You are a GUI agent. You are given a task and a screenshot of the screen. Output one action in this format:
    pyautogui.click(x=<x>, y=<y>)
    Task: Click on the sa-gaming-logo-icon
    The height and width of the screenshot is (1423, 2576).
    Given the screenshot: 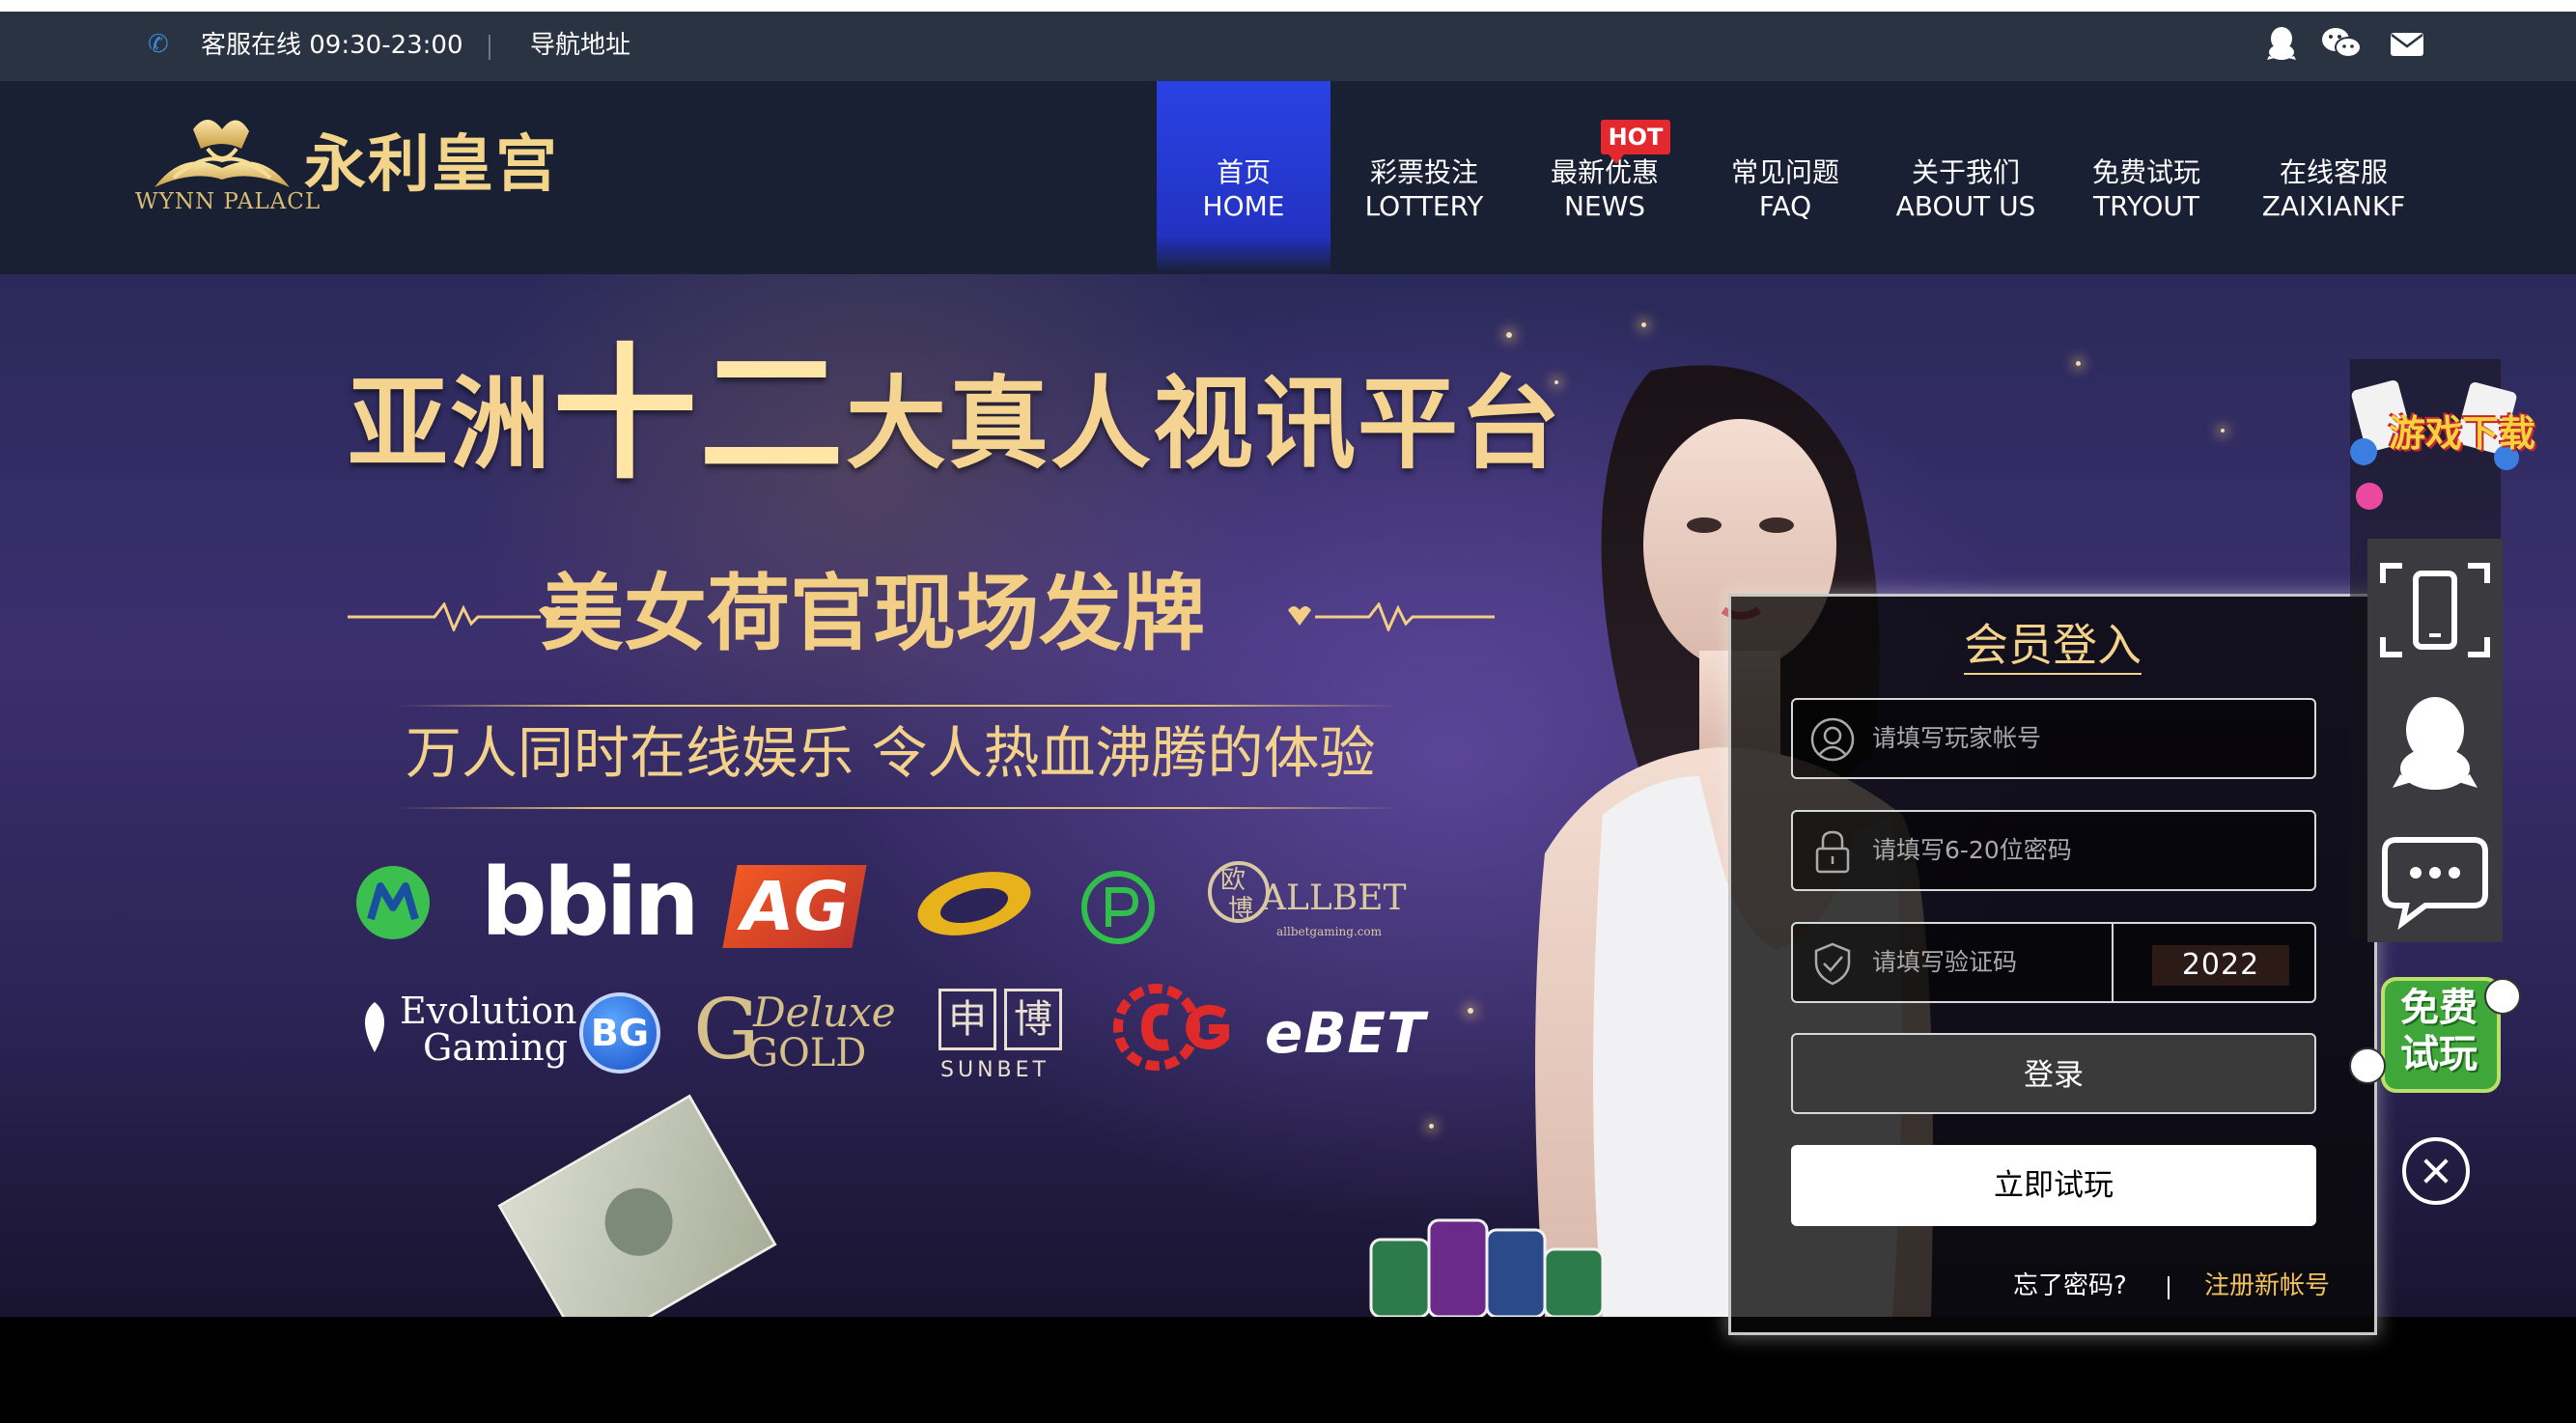 What is the action you would take?
    pyautogui.click(x=974, y=903)
    